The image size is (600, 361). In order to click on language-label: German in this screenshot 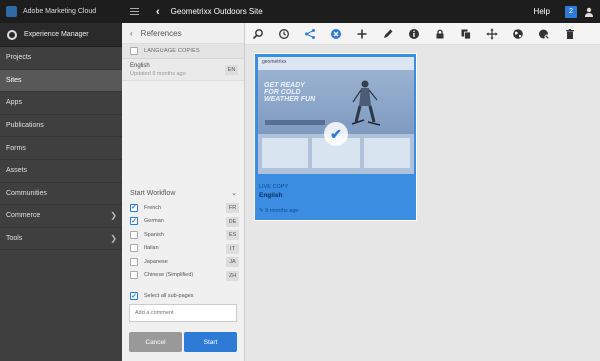, I will do `click(154, 221)`.